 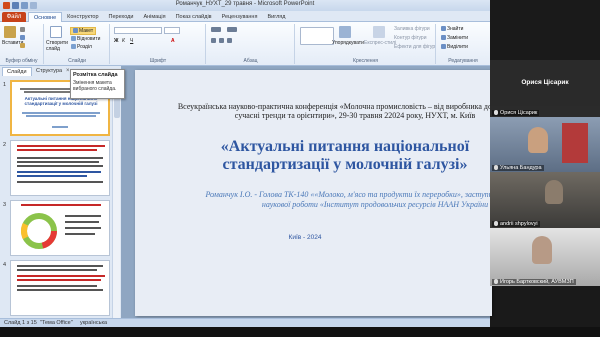 I want to click on numbering-icon, so click(x=232, y=30).